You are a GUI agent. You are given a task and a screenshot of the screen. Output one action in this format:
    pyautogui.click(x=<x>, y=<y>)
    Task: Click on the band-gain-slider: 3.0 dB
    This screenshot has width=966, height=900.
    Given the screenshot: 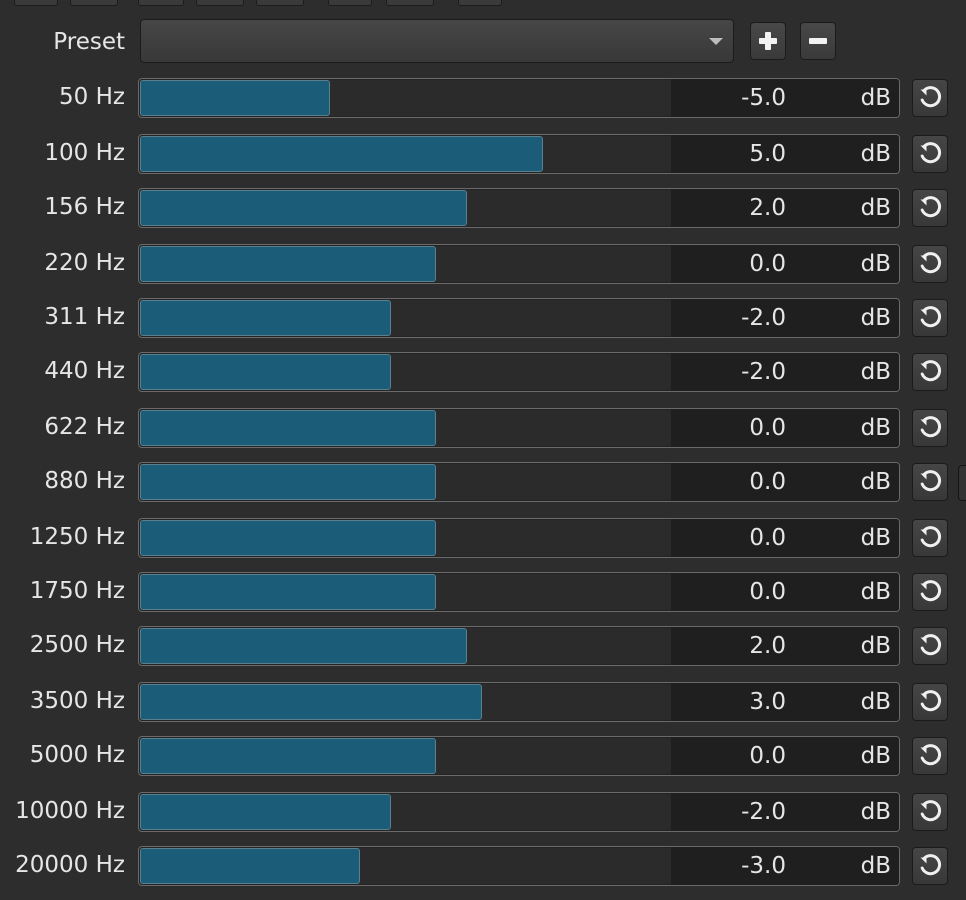 What is the action you would take?
    pyautogui.click(x=519, y=702)
    